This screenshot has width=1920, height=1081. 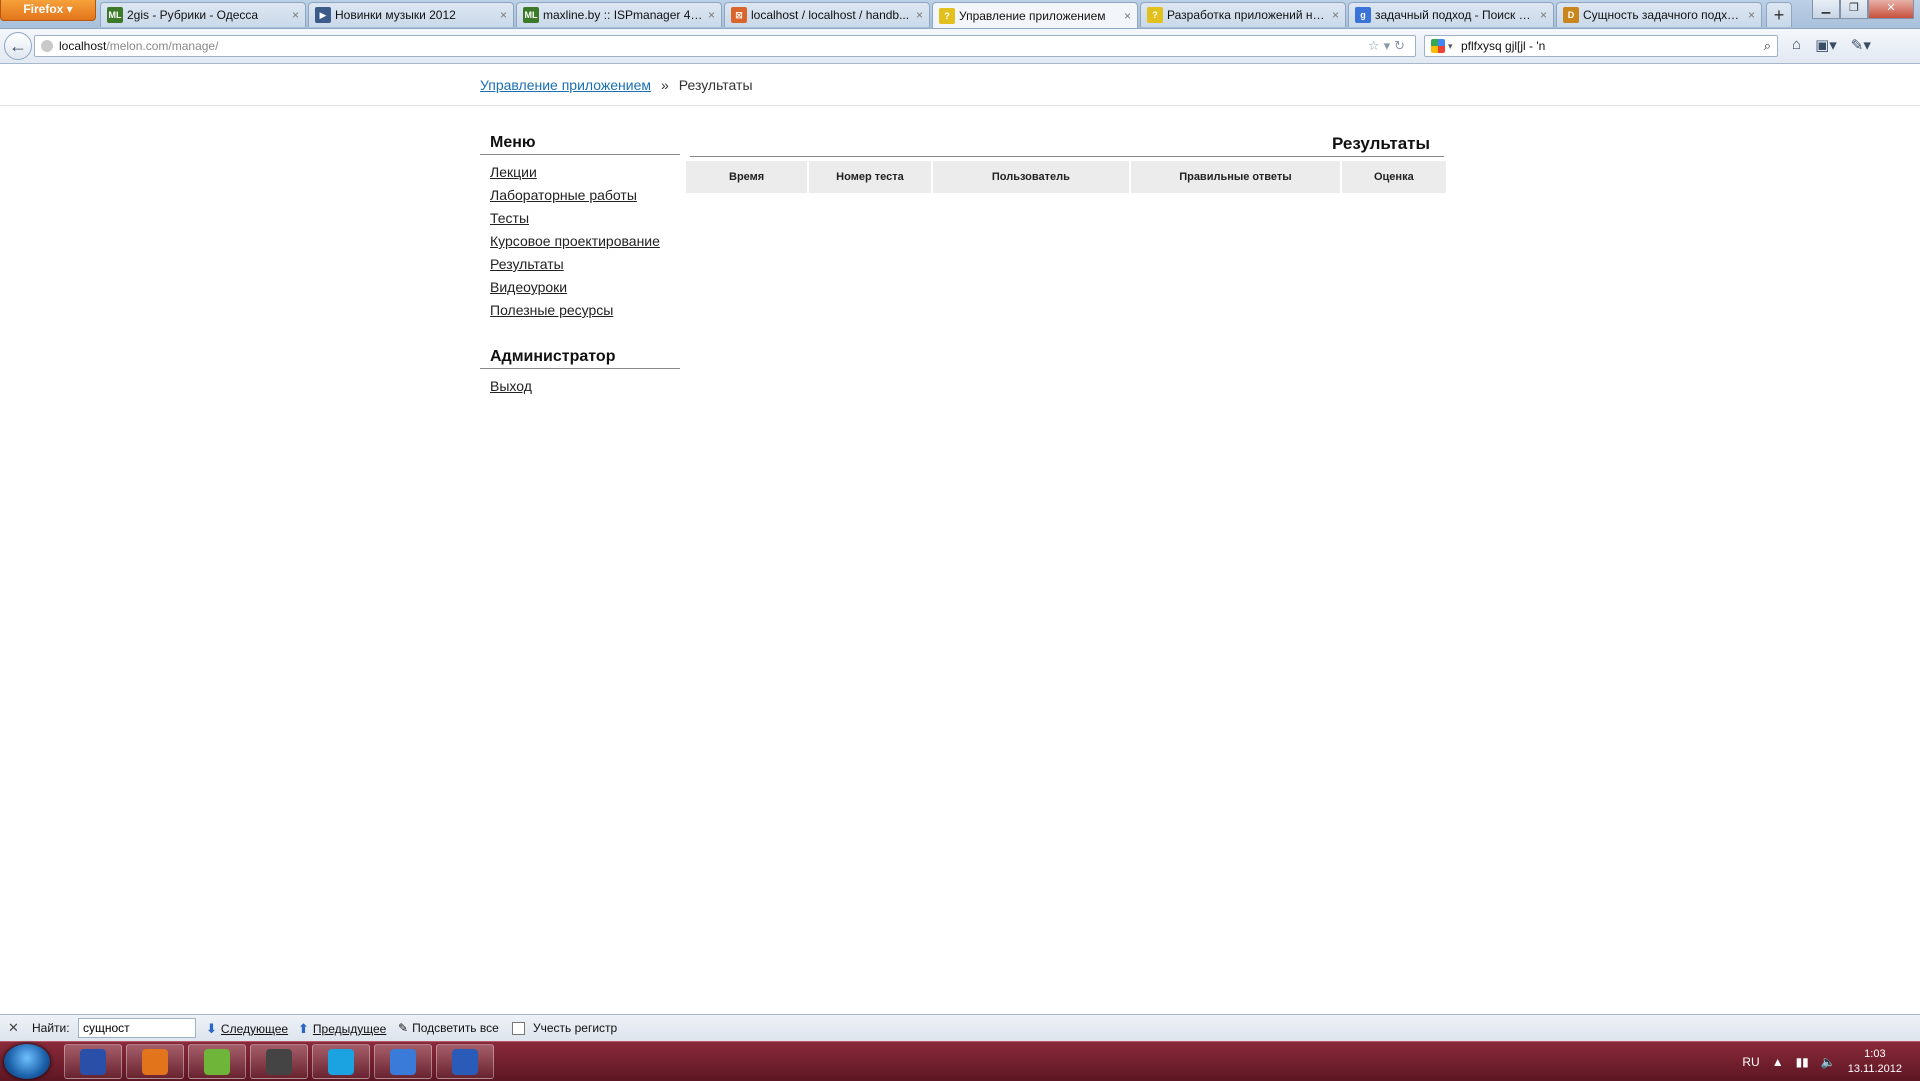 What do you see at coordinates (448, 1028) in the screenshot?
I see `highlight-all-button: ✎ Подсветить все` at bounding box center [448, 1028].